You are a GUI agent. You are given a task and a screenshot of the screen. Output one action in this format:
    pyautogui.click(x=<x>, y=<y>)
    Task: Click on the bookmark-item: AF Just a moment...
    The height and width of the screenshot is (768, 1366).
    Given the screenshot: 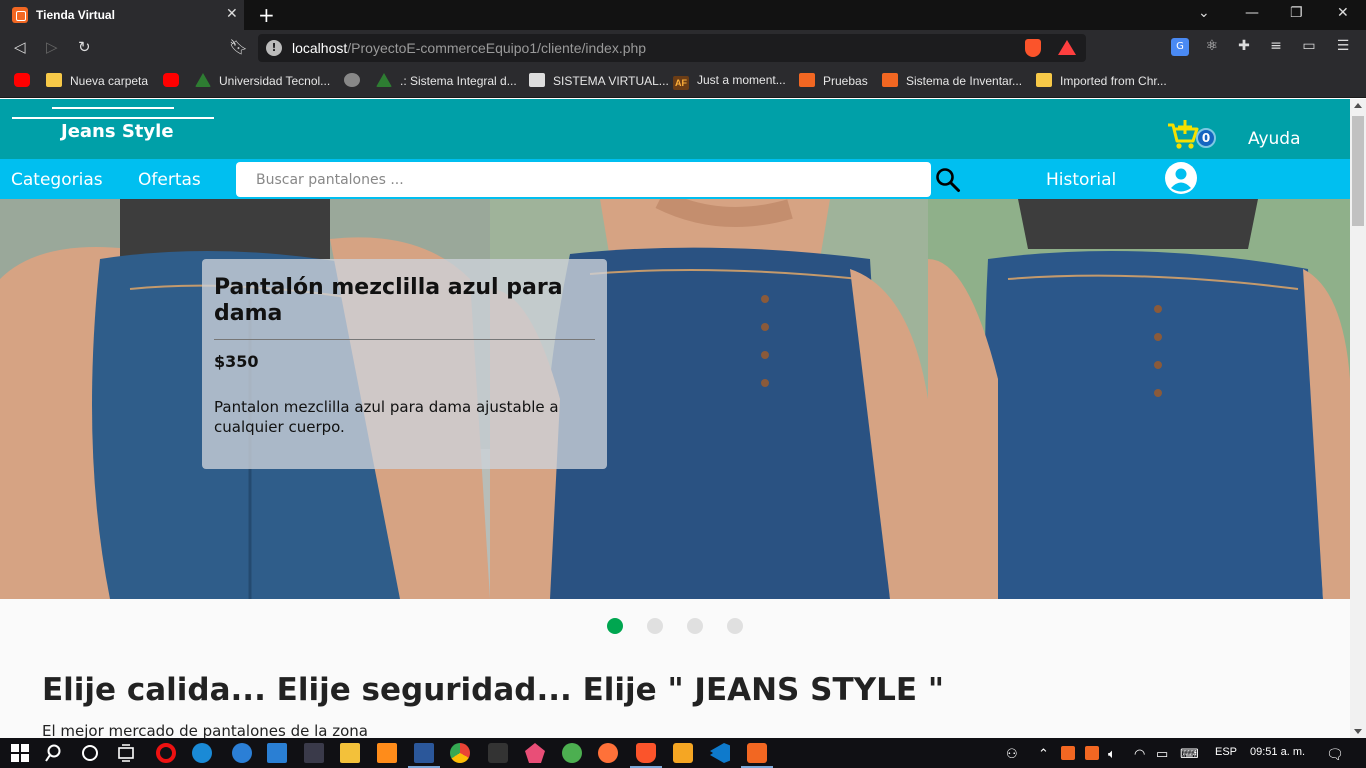 What is the action you would take?
    pyautogui.click(x=729, y=82)
    